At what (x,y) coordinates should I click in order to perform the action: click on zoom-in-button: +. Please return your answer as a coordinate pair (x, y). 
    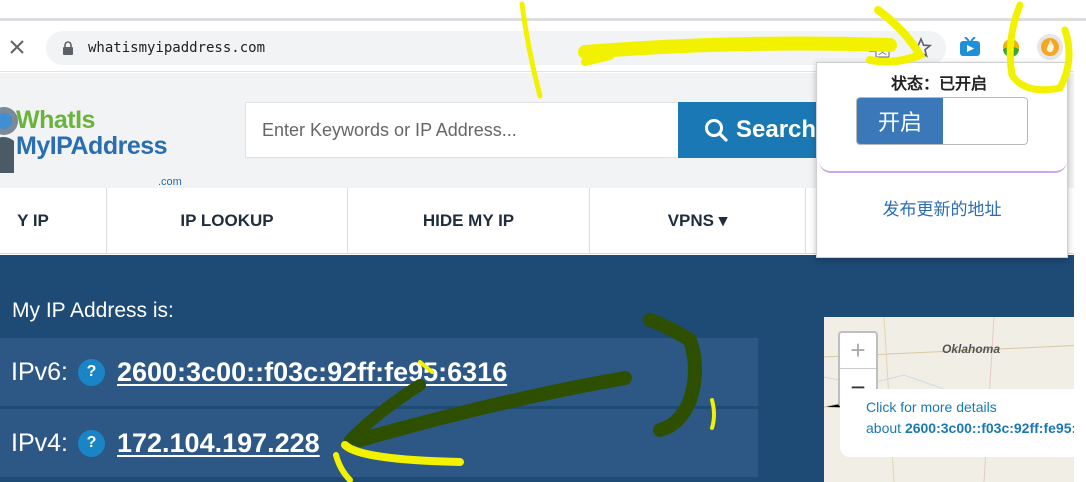
    Looking at the image, I should click on (858, 351).